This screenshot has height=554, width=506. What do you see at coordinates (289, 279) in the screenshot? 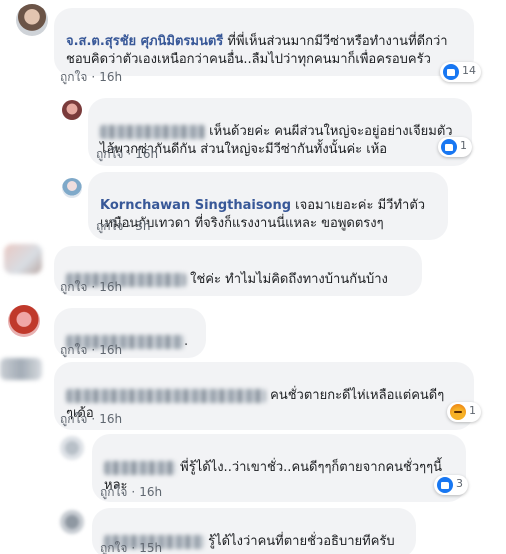
I see `comment-text: ใช่ค่ะ ทำไมไม่คิดถึงทางบ้านกันบ้าง` at bounding box center [289, 279].